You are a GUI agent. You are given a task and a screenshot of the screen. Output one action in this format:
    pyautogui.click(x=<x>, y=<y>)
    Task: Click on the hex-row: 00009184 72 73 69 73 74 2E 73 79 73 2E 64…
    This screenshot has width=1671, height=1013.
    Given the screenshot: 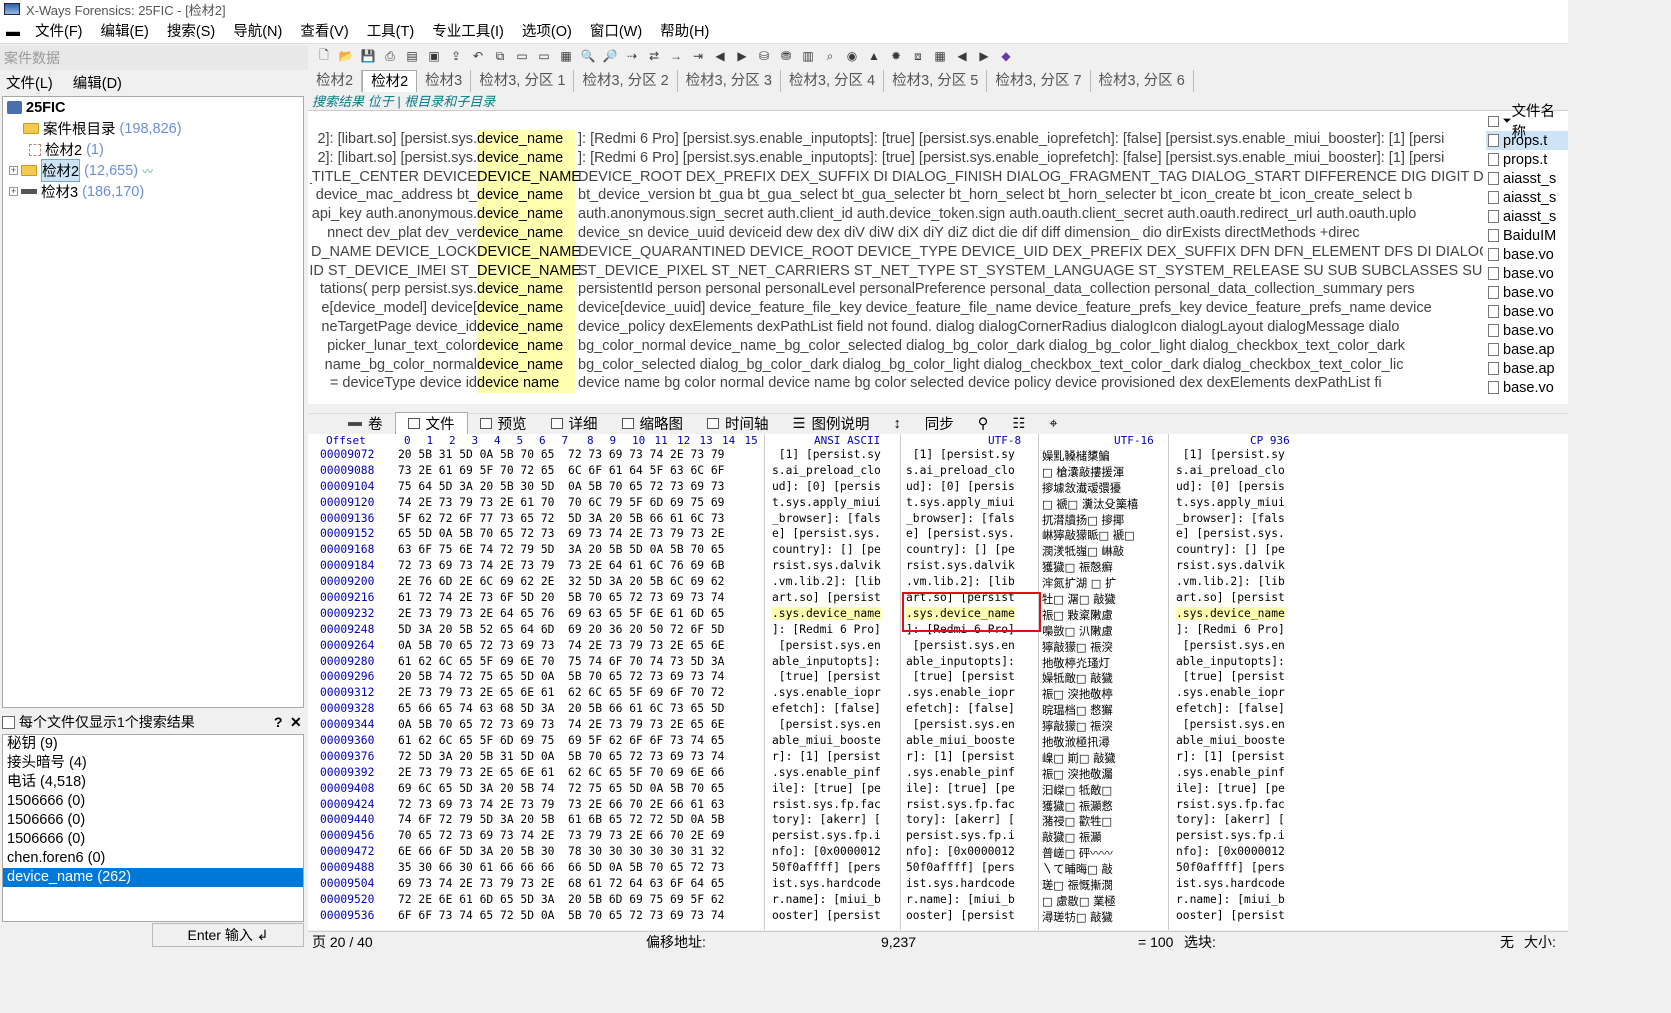 What is the action you would take?
    pyautogui.click(x=938, y=567)
    